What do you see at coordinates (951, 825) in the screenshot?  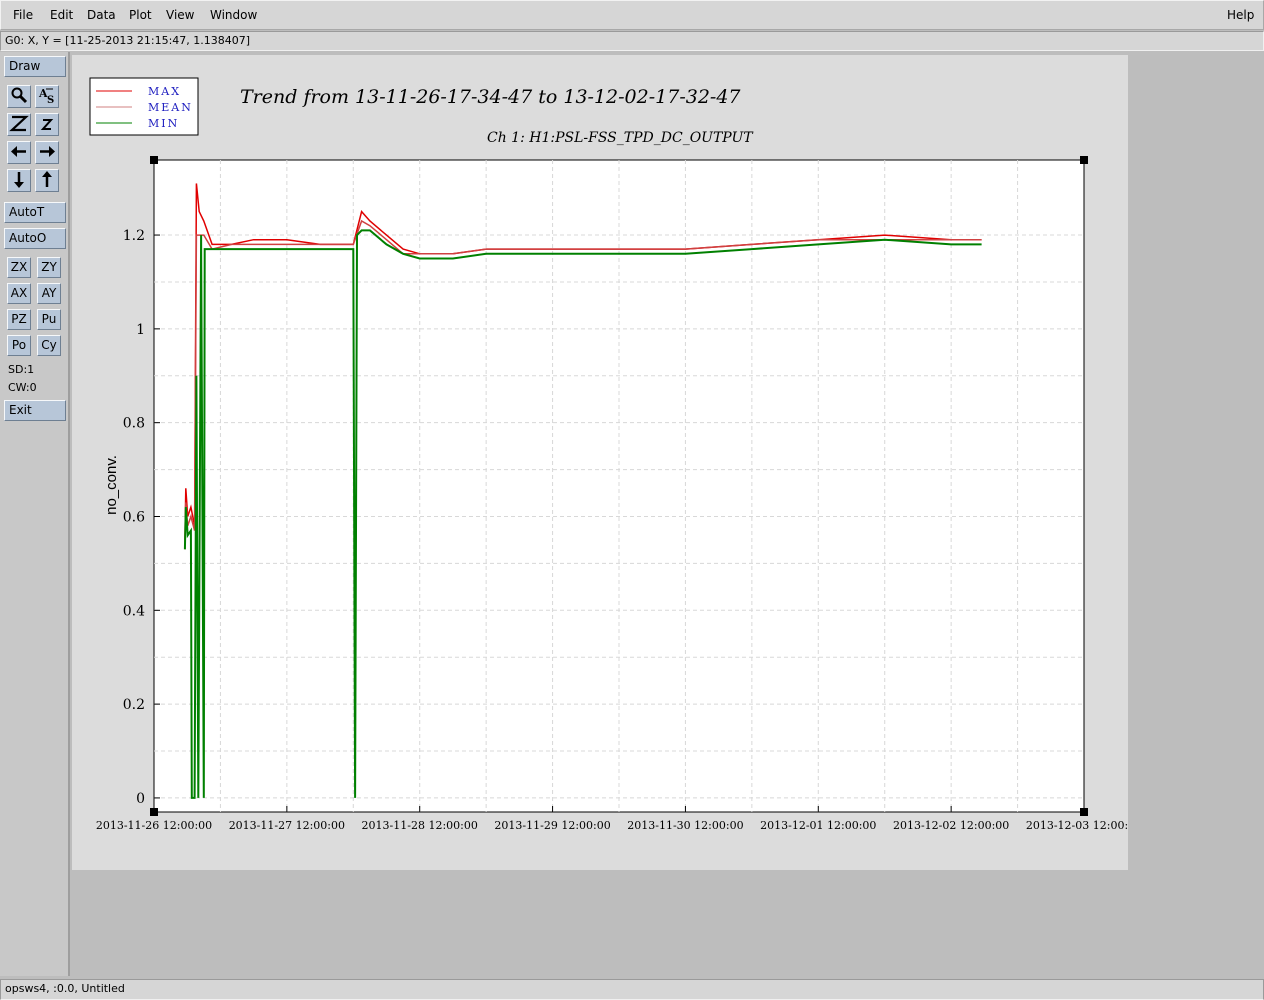 I see `x-tick-label: 2013-12-02 12:00:00` at bounding box center [951, 825].